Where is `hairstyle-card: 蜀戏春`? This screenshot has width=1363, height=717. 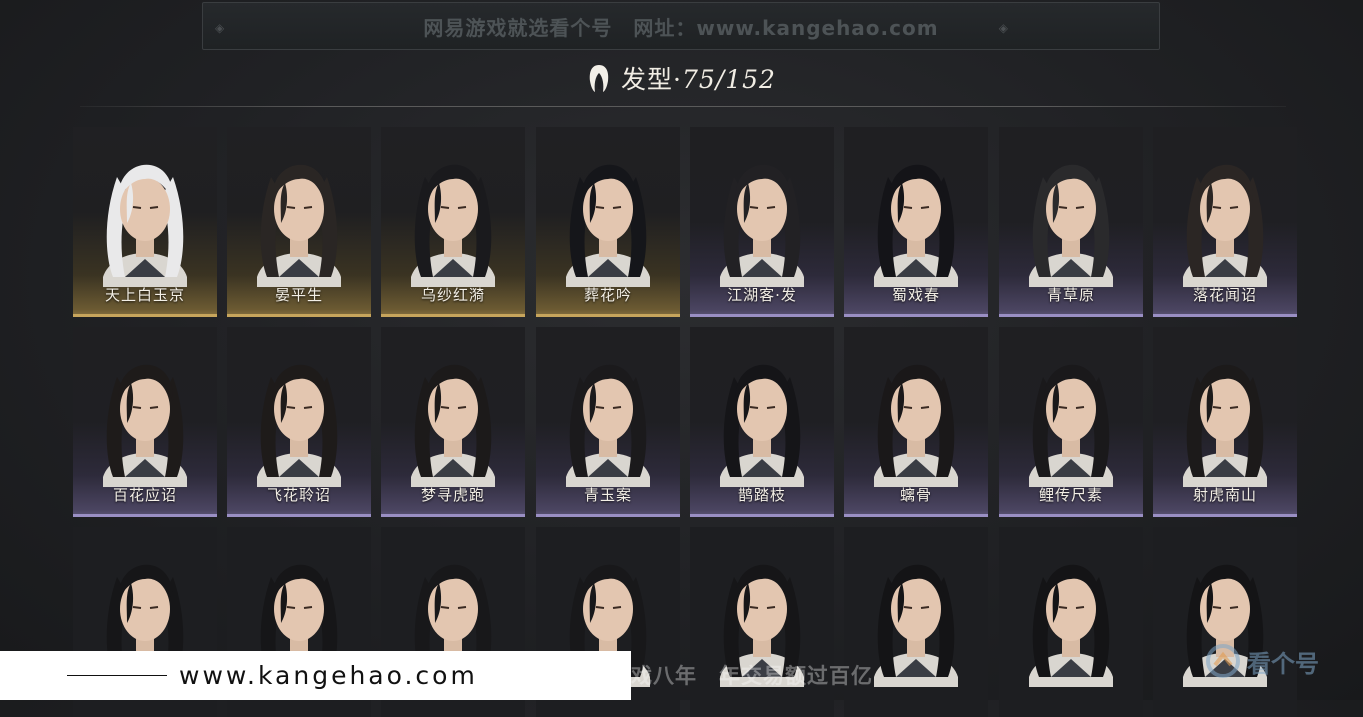
hairstyle-card: 蜀戏春 is located at coordinates (916, 222).